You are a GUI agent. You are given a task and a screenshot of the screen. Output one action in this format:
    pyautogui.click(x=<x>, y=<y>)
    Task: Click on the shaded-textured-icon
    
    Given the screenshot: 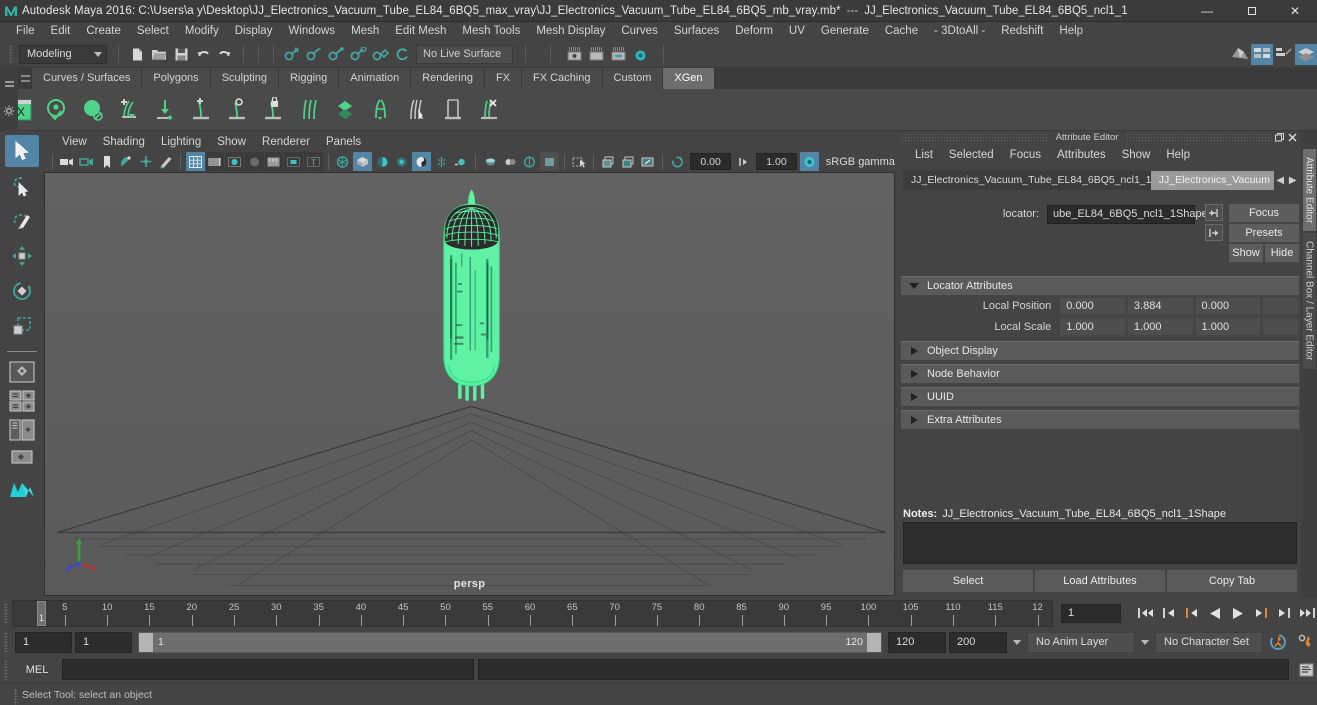 What is the action you would take?
    pyautogui.click(x=274, y=161)
    